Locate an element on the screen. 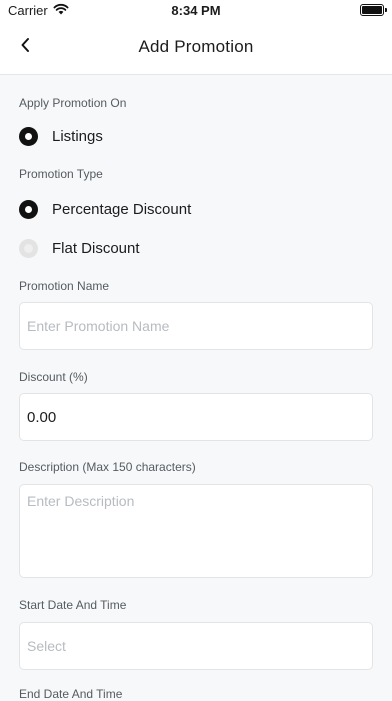 This screenshot has width=392, height=701. discount-input: 0.00 is located at coordinates (196, 417).